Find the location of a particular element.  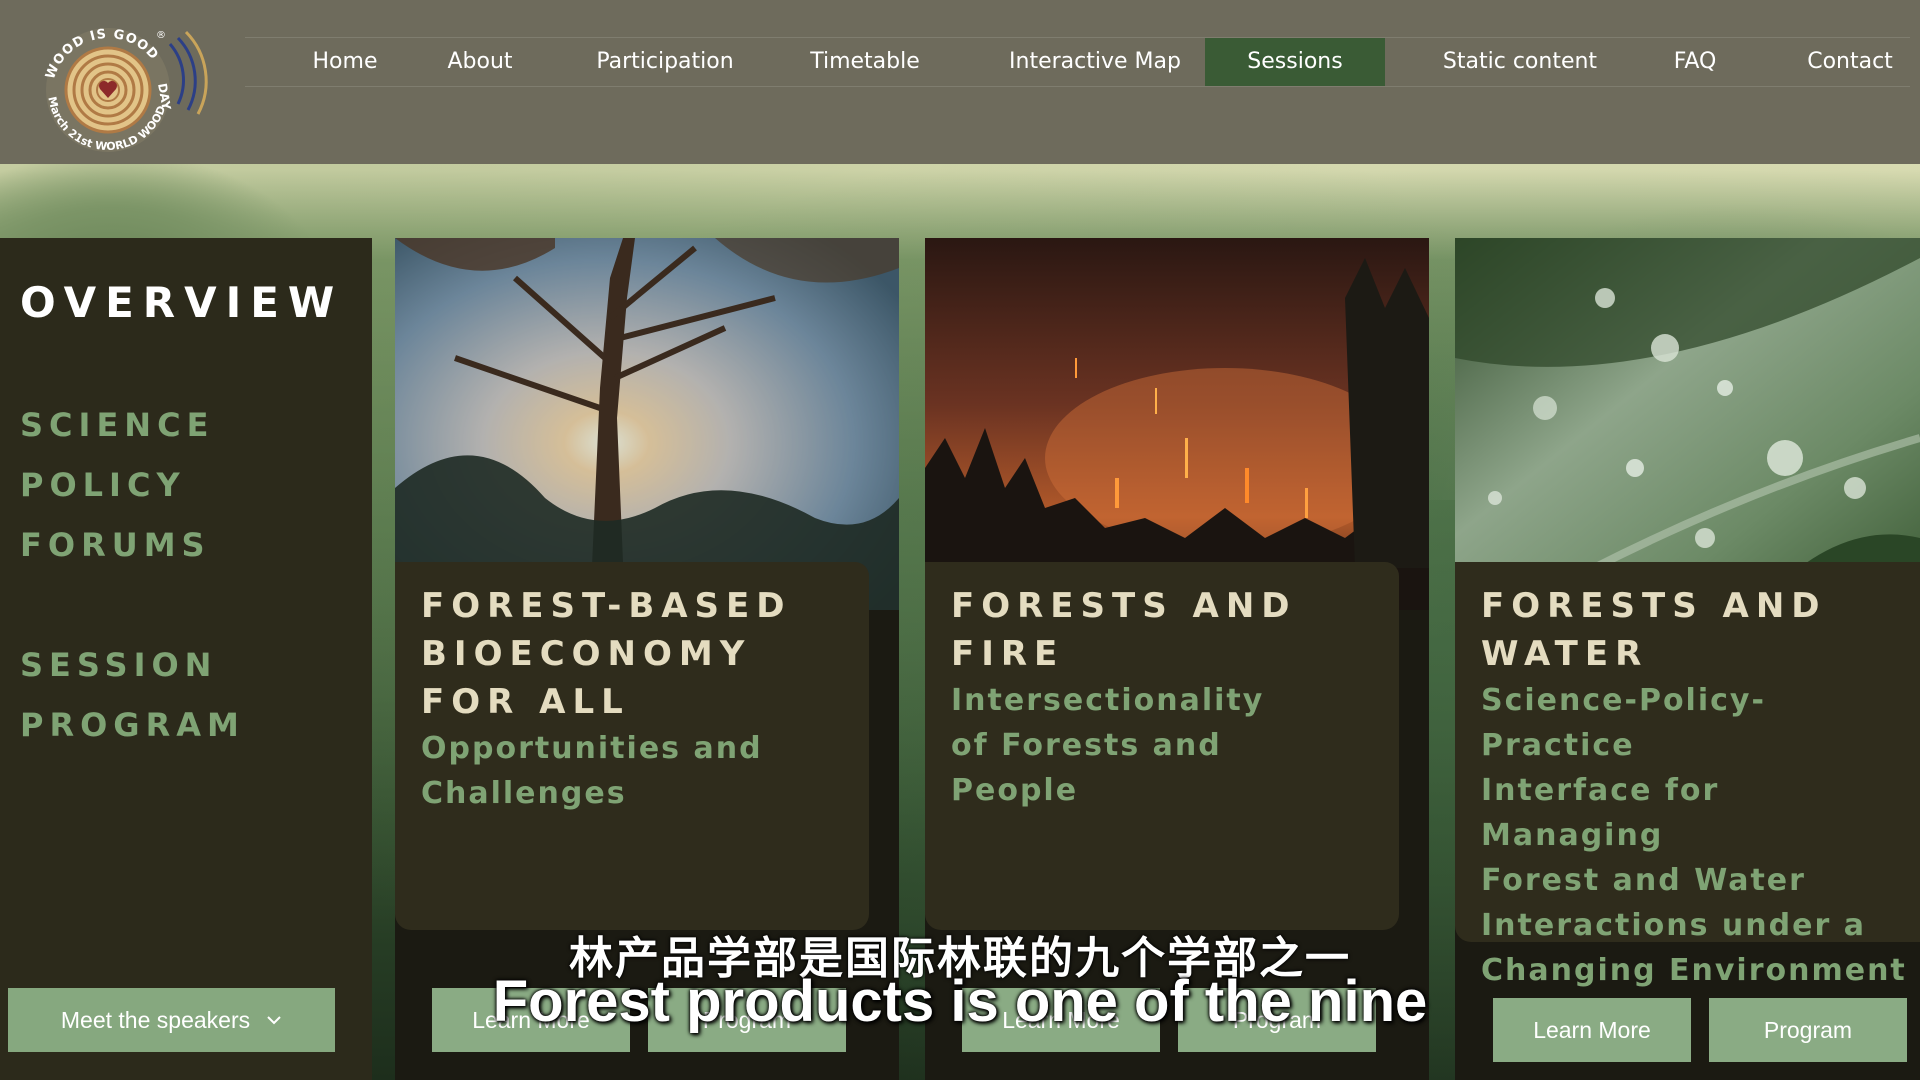

logo-registered-mark: ® is located at coordinates (161, 35).